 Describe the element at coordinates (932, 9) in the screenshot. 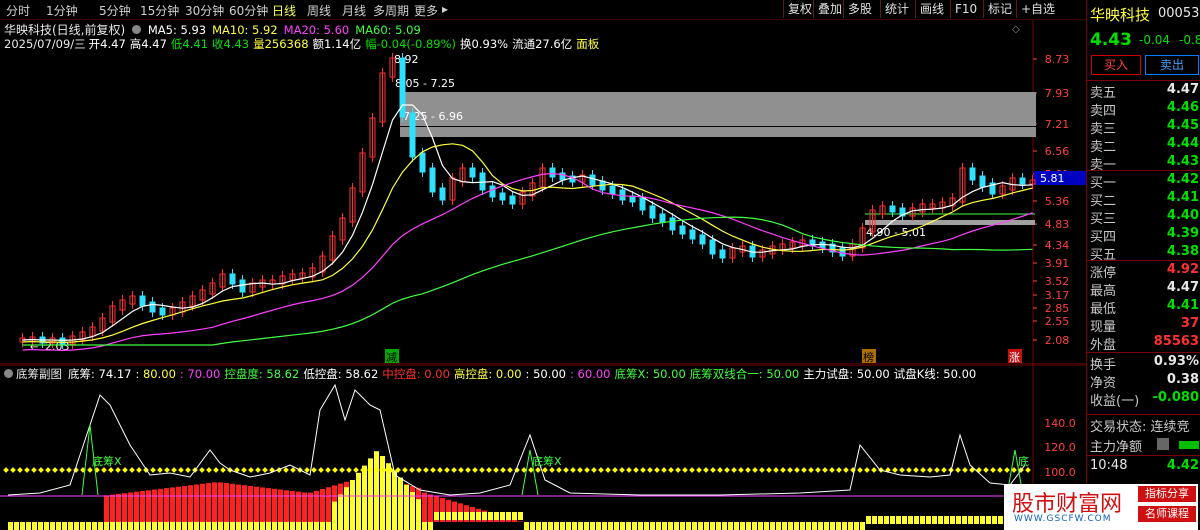

I see `toolbar-button-4: 画线` at that location.